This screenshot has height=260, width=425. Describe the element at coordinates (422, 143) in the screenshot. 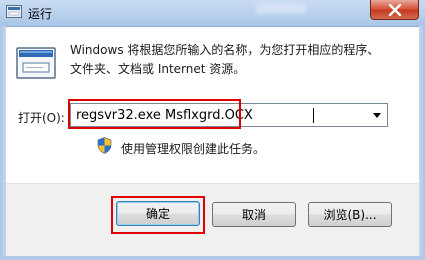

I see `window-frame-right` at that location.